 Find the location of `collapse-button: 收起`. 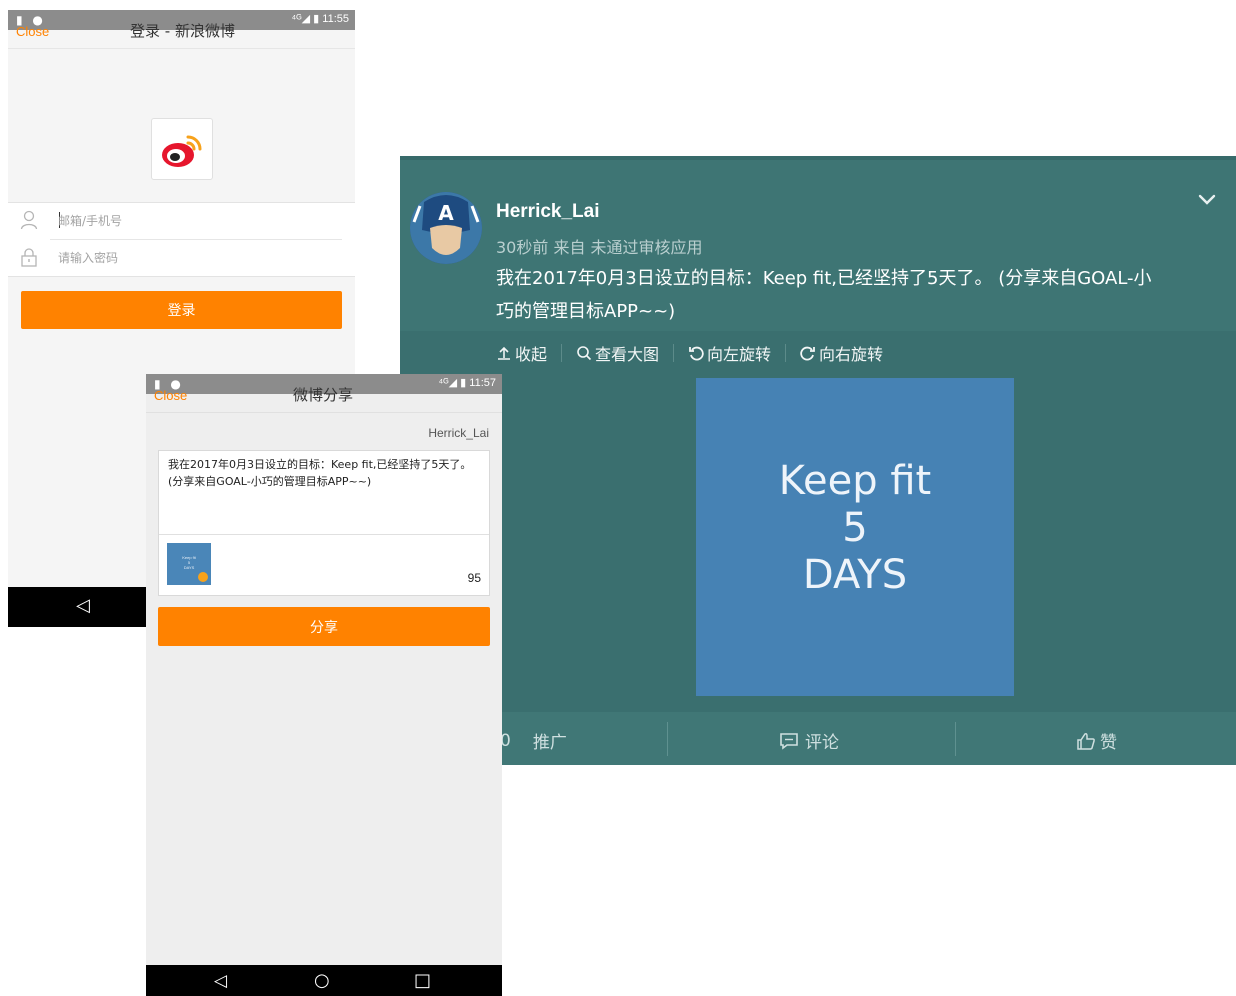

collapse-button: 收起 is located at coordinates (521, 353).